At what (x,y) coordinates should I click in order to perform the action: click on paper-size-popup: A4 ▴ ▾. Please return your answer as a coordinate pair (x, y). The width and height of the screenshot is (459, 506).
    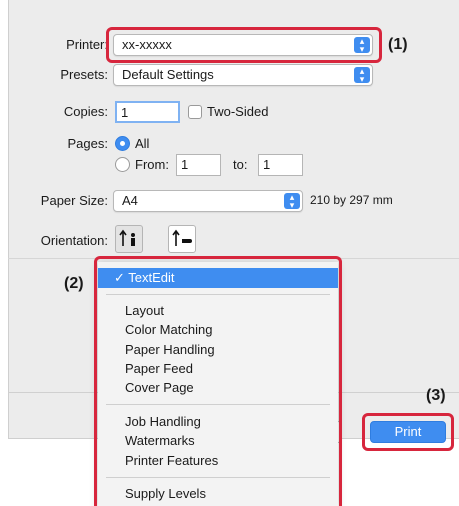
    Looking at the image, I should click on (208, 201).